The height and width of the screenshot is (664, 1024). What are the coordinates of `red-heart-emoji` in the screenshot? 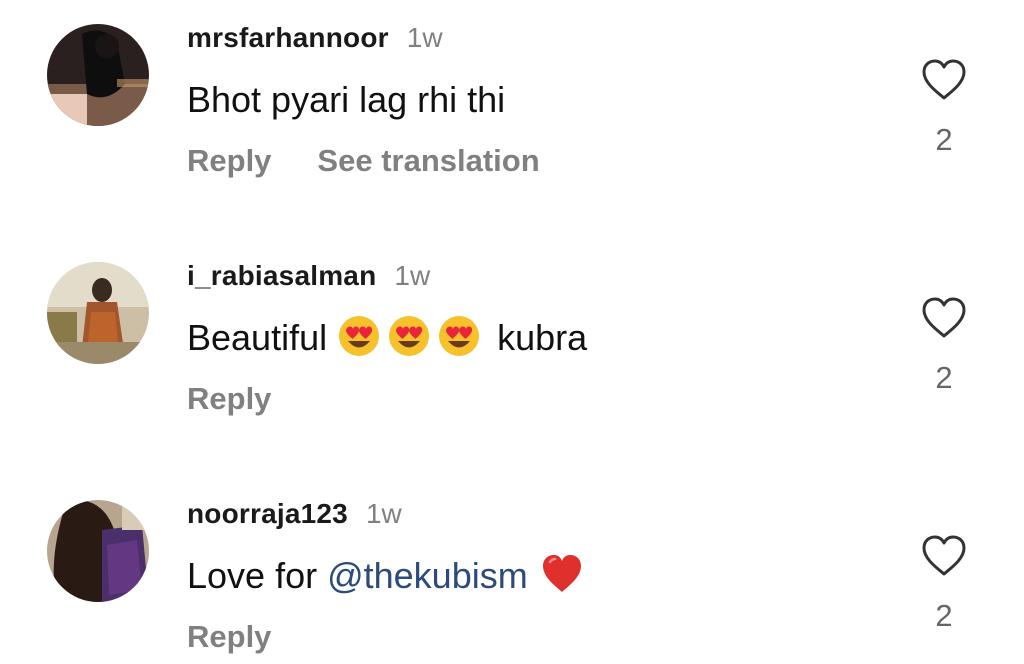 It's located at (561, 574).